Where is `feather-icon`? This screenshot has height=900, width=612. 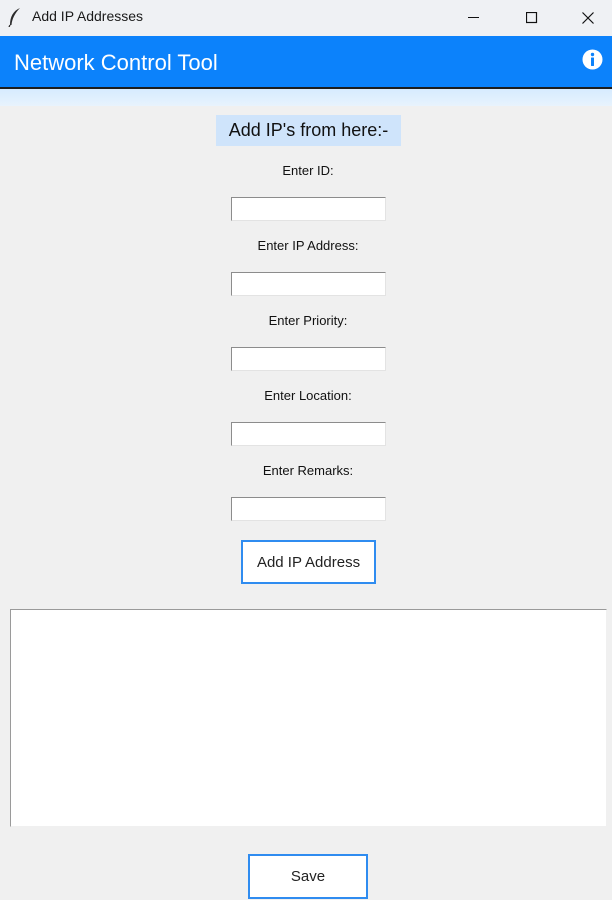
feather-icon is located at coordinates (14, 17).